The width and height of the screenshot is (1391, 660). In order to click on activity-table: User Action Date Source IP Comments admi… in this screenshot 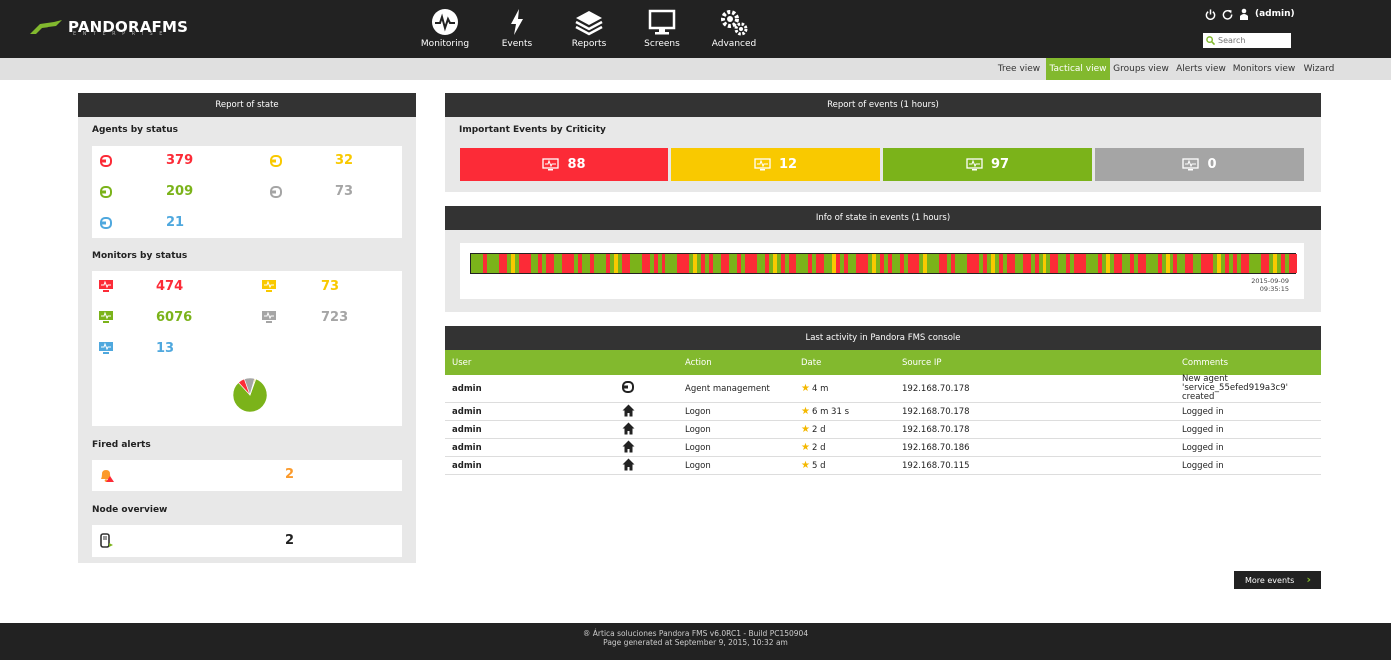, I will do `click(883, 412)`.